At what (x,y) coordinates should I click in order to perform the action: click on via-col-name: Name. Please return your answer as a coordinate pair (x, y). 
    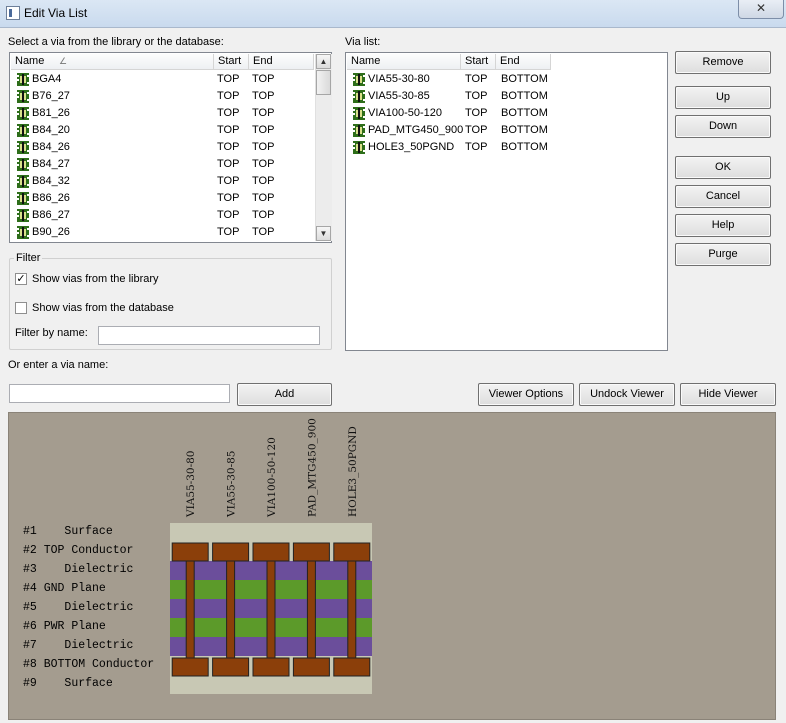
    Looking at the image, I should click on (404, 62).